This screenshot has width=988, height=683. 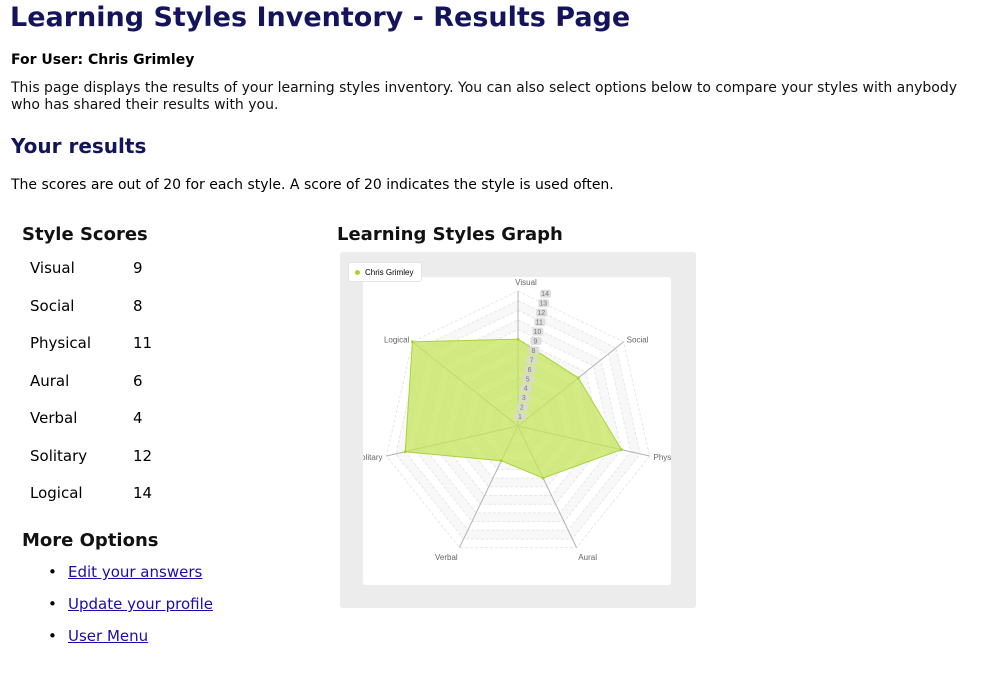 What do you see at coordinates (138, 305) in the screenshot?
I see `score-value: 8` at bounding box center [138, 305].